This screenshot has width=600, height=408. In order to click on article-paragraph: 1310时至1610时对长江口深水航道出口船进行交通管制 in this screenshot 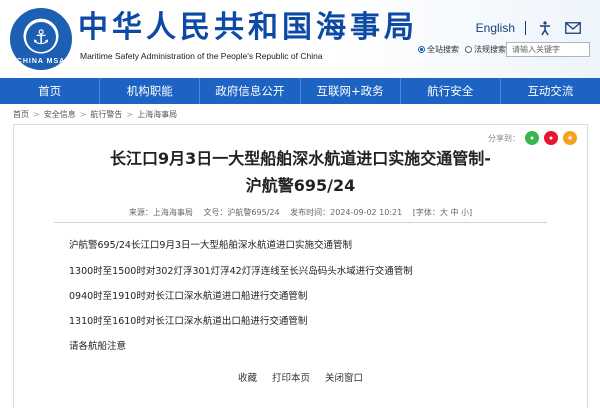, I will do `click(188, 321)`.